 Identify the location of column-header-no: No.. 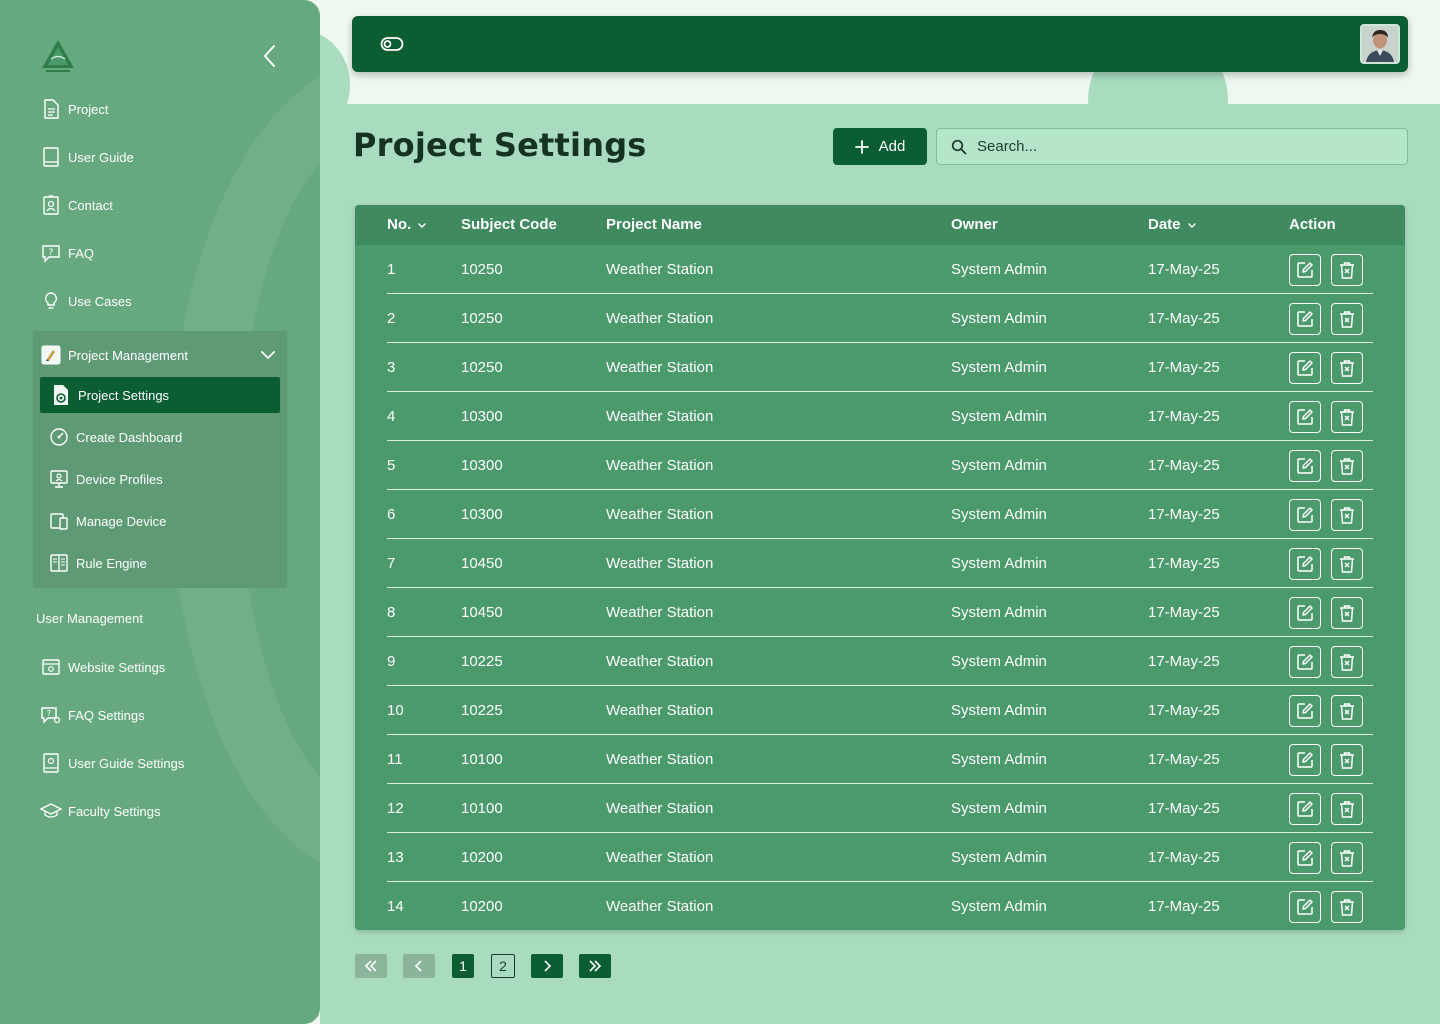
(407, 224).